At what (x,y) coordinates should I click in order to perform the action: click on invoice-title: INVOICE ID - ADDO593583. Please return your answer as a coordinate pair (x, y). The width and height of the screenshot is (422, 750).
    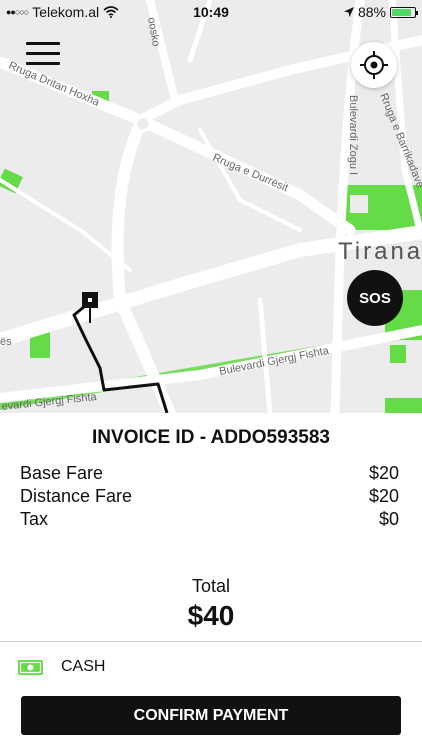
    Looking at the image, I should click on (211, 437).